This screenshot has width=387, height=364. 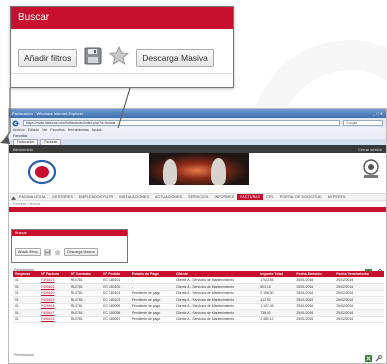 I want to click on floppy-disk-icon, so click(x=93, y=58).